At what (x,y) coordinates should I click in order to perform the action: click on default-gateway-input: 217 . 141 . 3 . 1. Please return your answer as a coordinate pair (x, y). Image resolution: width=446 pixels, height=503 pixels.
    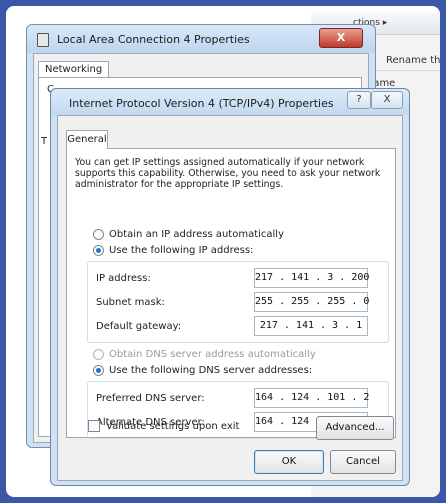
    Looking at the image, I should click on (311, 326).